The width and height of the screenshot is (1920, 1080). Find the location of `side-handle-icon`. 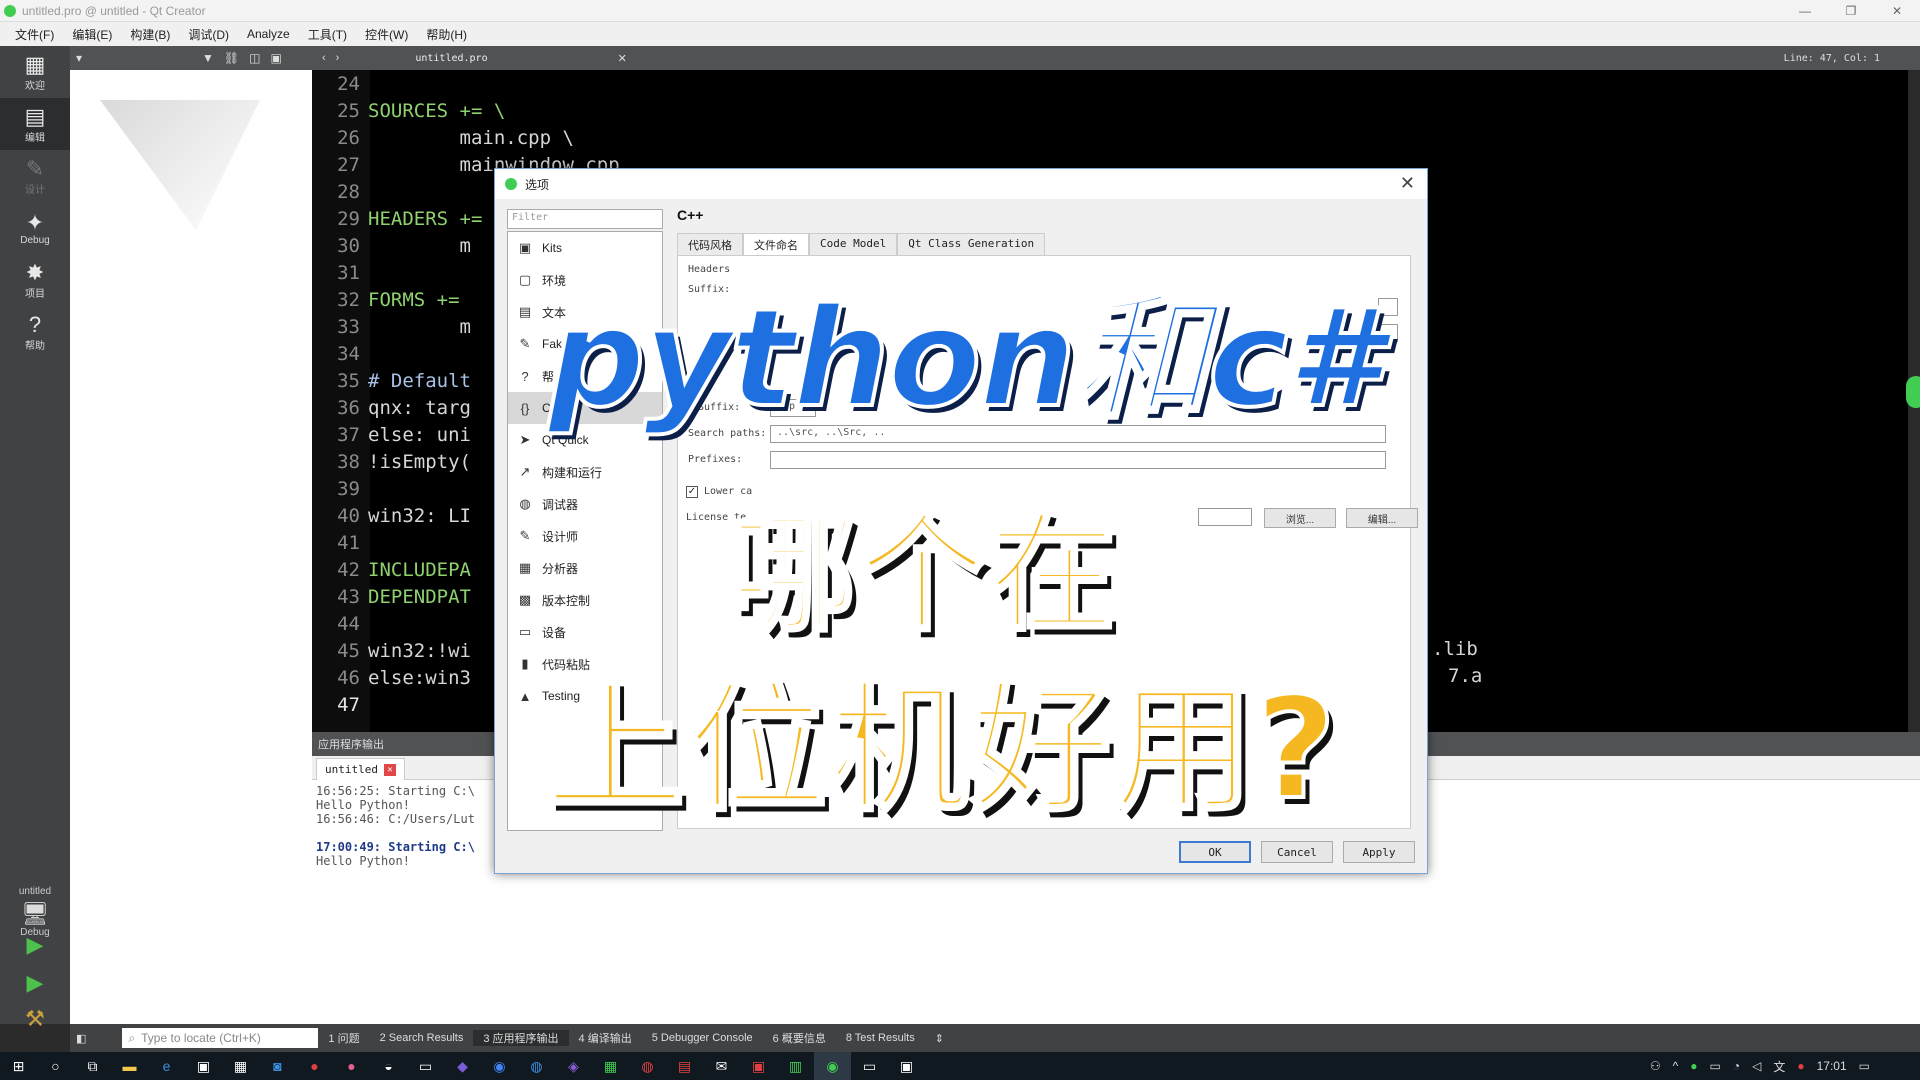

side-handle-icon is located at coordinates (1913, 392).